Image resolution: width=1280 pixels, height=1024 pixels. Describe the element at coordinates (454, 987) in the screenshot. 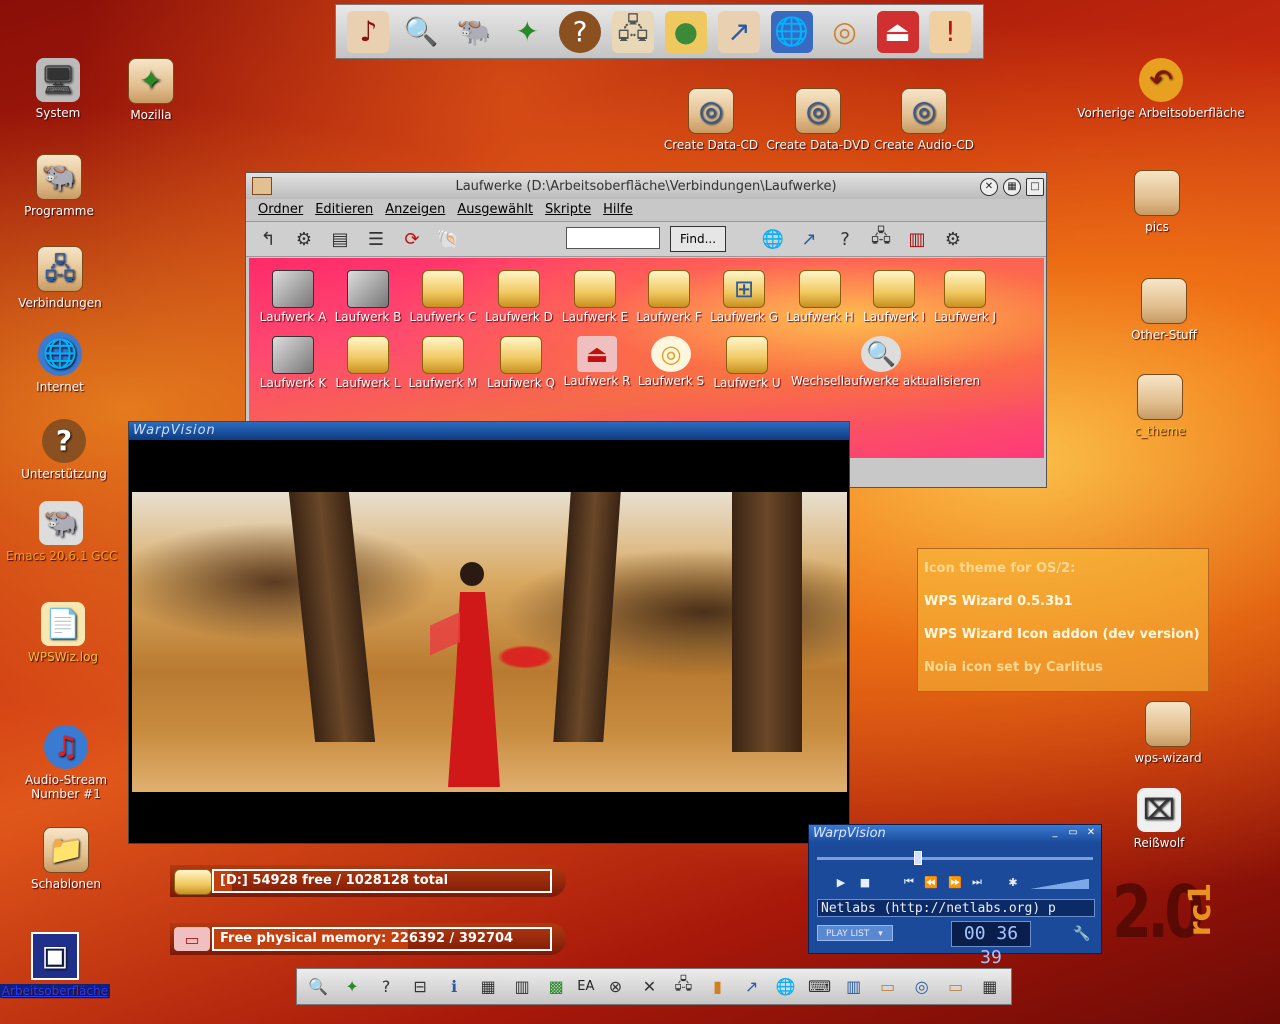

I see `info-icon: ℹ` at that location.